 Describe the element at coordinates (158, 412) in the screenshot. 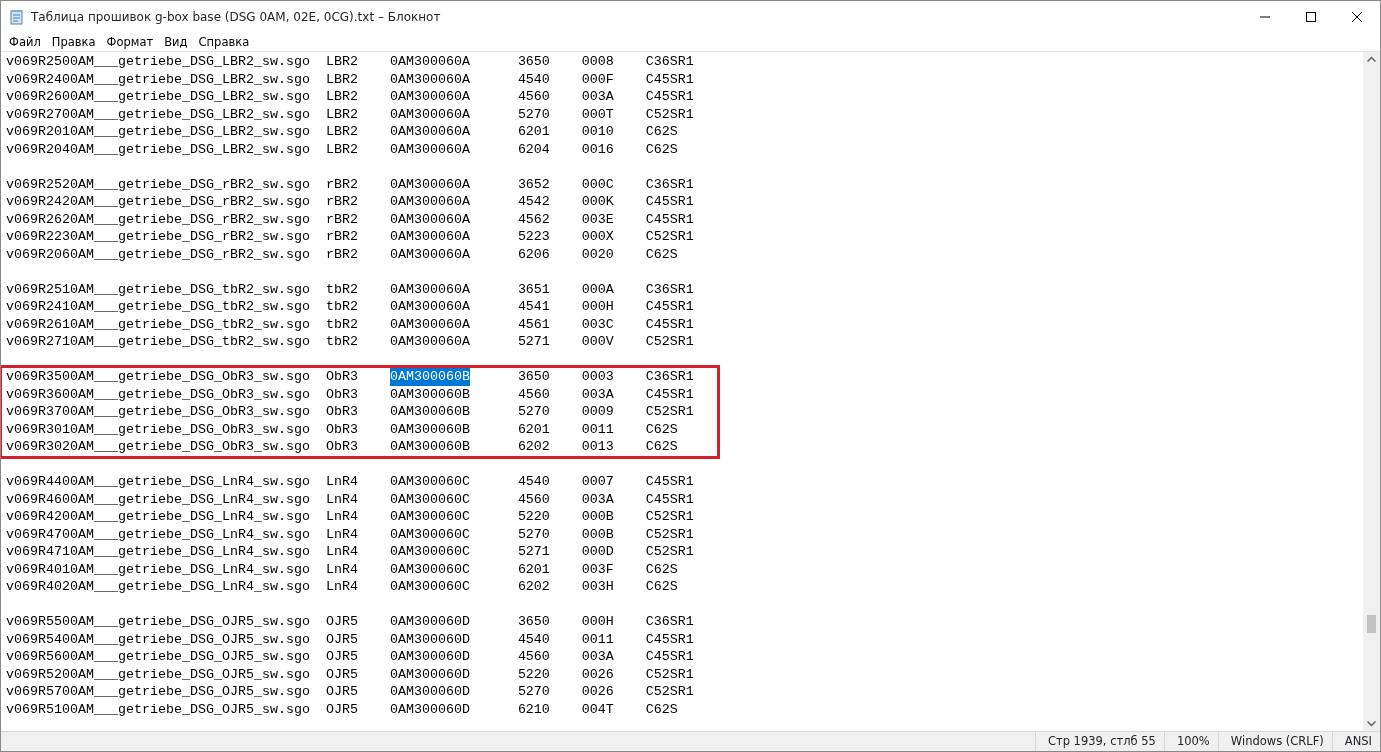

I see `file-name: v069R3700AM___getriebe_DSG_ObR3_sw.sgo` at that location.